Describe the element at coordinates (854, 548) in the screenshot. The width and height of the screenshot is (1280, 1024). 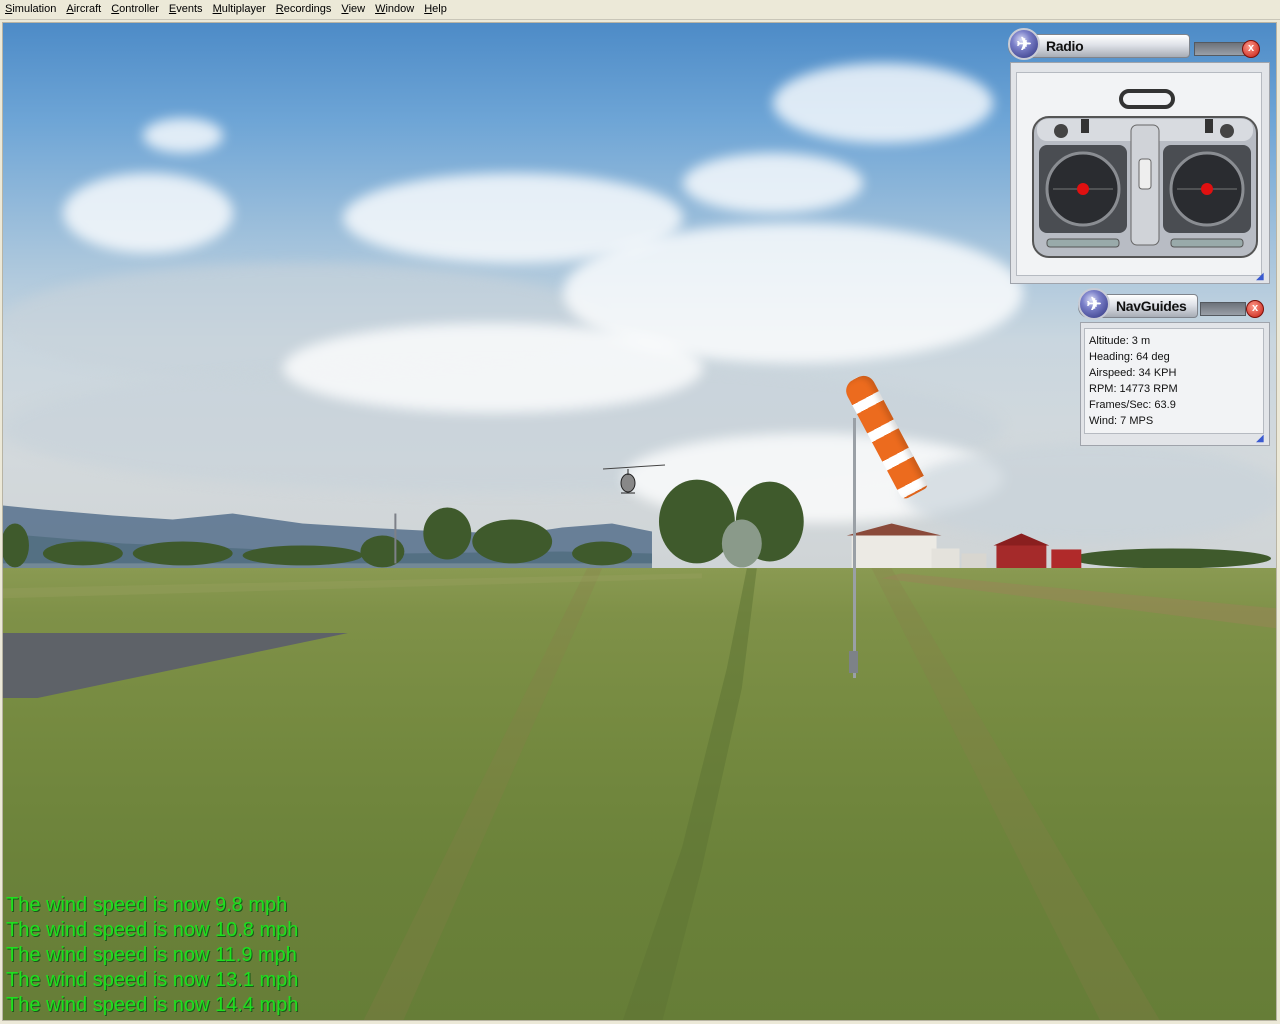
I see `windsock-pole` at that location.